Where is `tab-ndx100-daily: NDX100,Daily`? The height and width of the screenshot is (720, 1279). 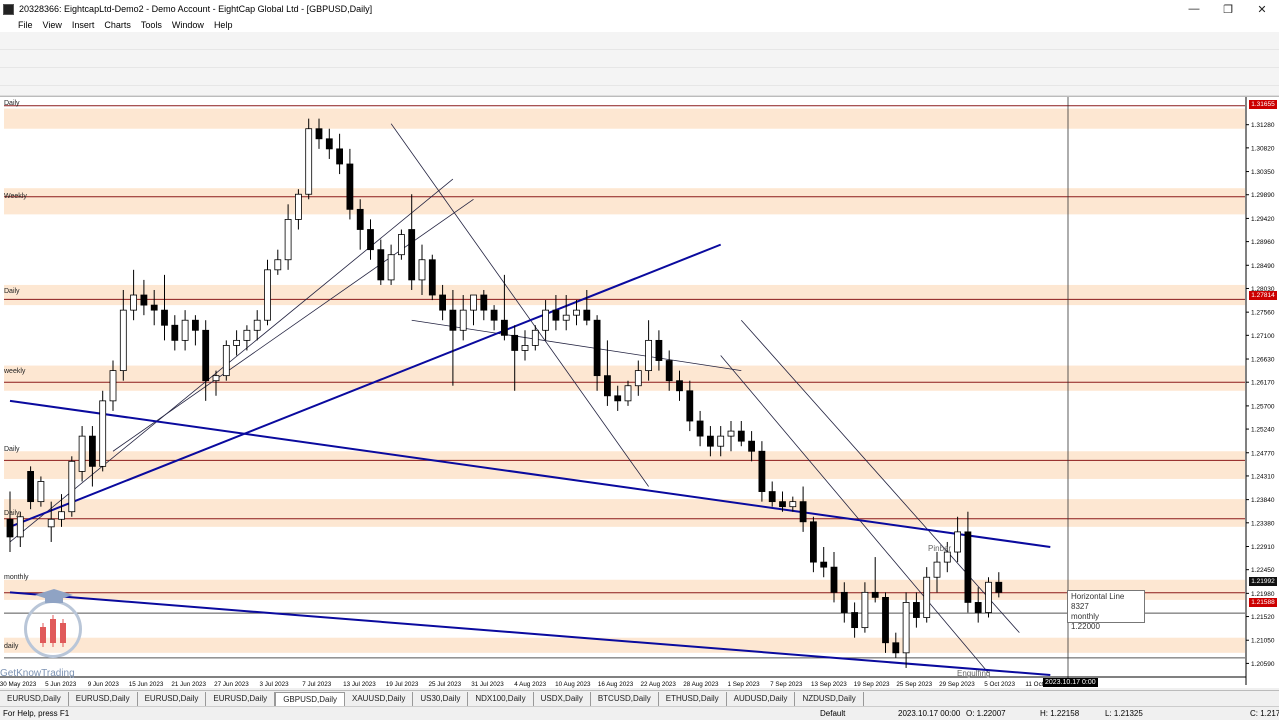
tab-ndx100-daily: NDX100,Daily is located at coordinates (501, 698).